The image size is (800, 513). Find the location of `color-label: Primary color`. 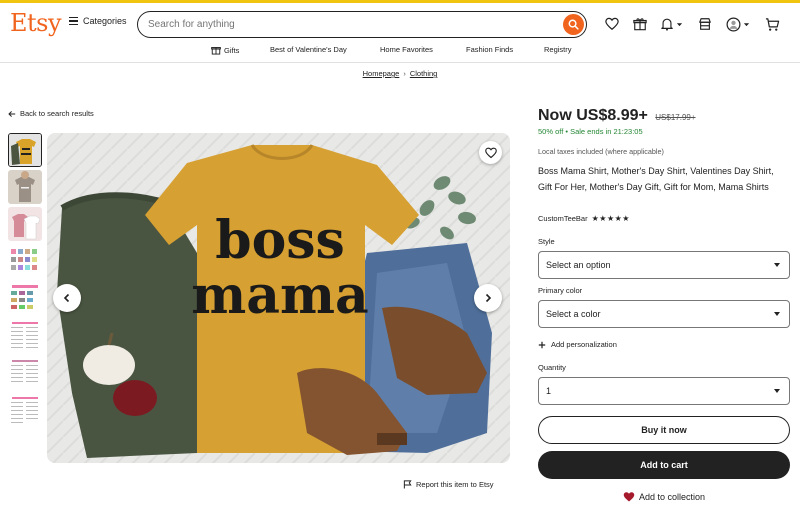

color-label: Primary color is located at coordinates (560, 290).